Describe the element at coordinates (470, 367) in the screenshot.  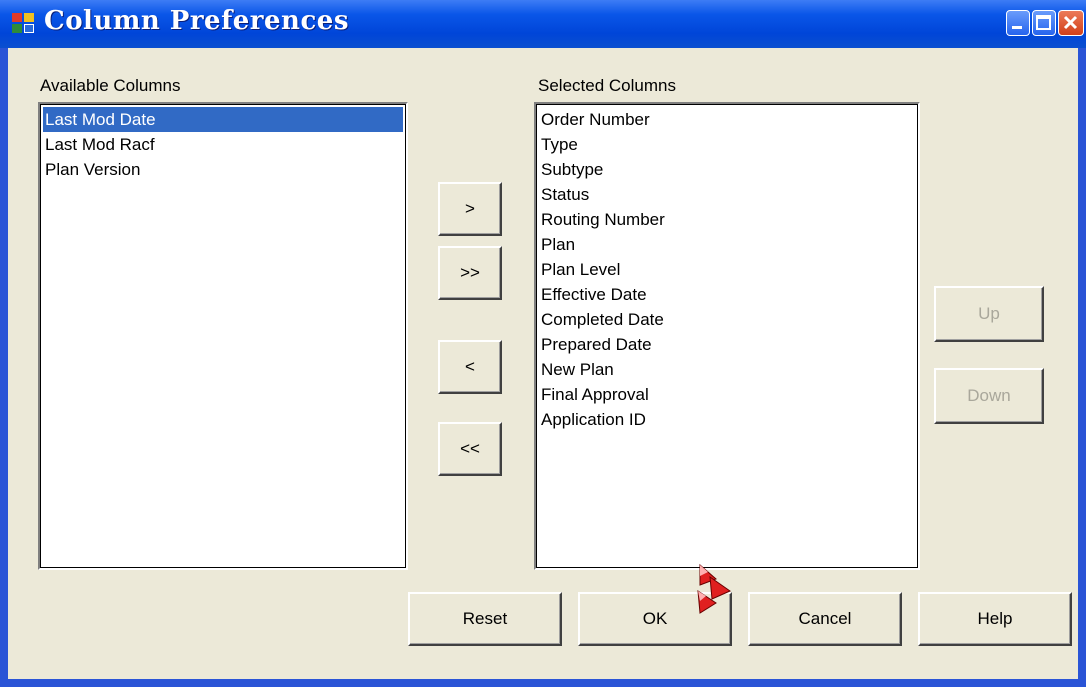
I see `remove-selected-button: <` at that location.